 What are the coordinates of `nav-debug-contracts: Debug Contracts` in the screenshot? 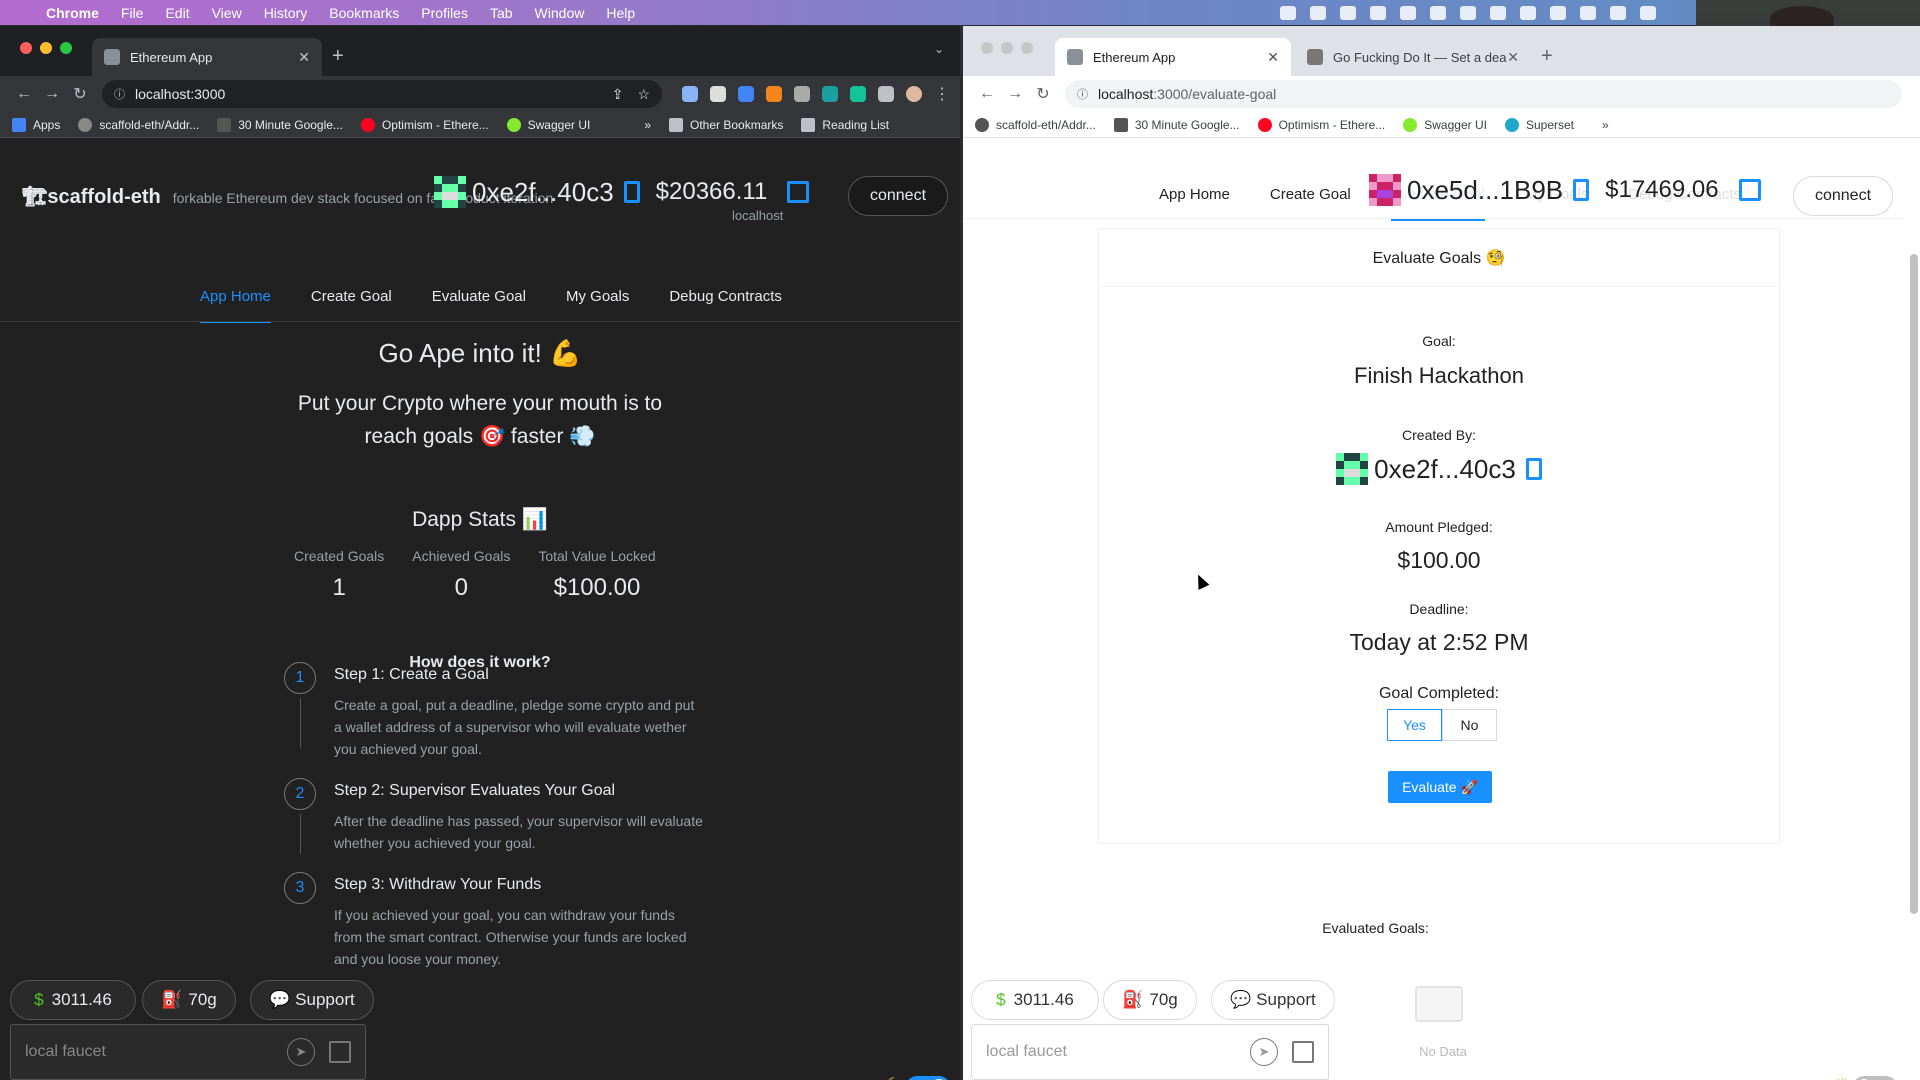 It's located at (725, 305).